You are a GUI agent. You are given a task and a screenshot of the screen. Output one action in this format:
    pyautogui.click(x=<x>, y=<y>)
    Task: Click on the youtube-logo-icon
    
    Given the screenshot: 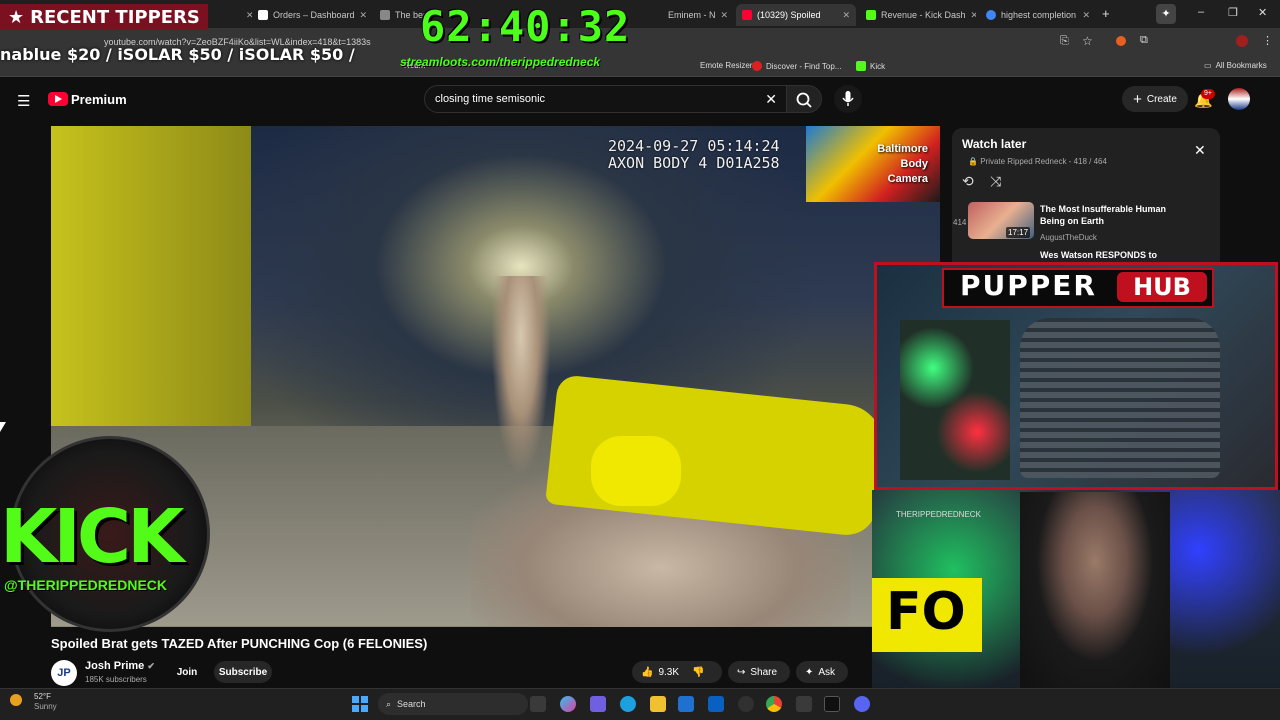 What is the action you would take?
    pyautogui.click(x=58, y=99)
    